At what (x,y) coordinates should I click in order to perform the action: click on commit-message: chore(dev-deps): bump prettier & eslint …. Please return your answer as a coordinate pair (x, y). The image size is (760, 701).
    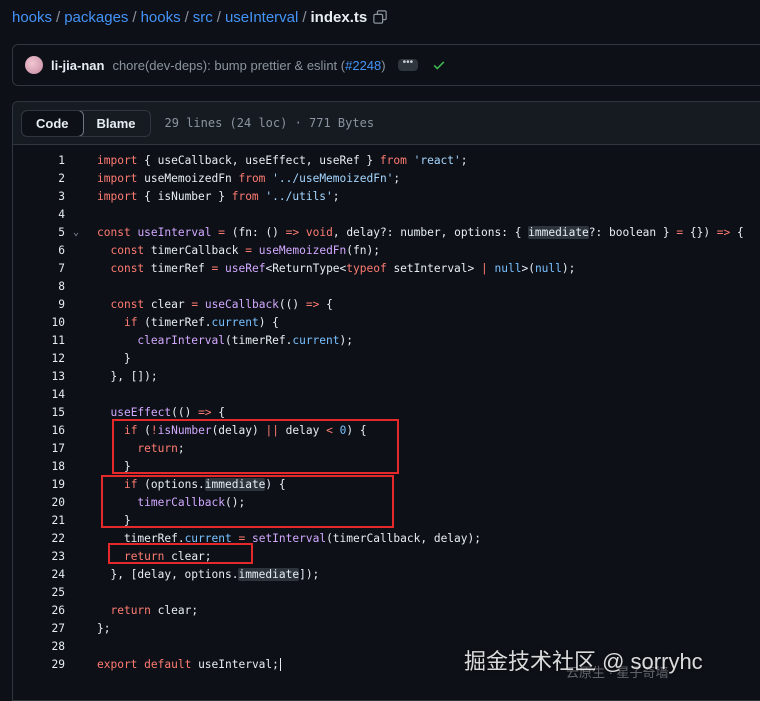
    Looking at the image, I should click on (248, 65).